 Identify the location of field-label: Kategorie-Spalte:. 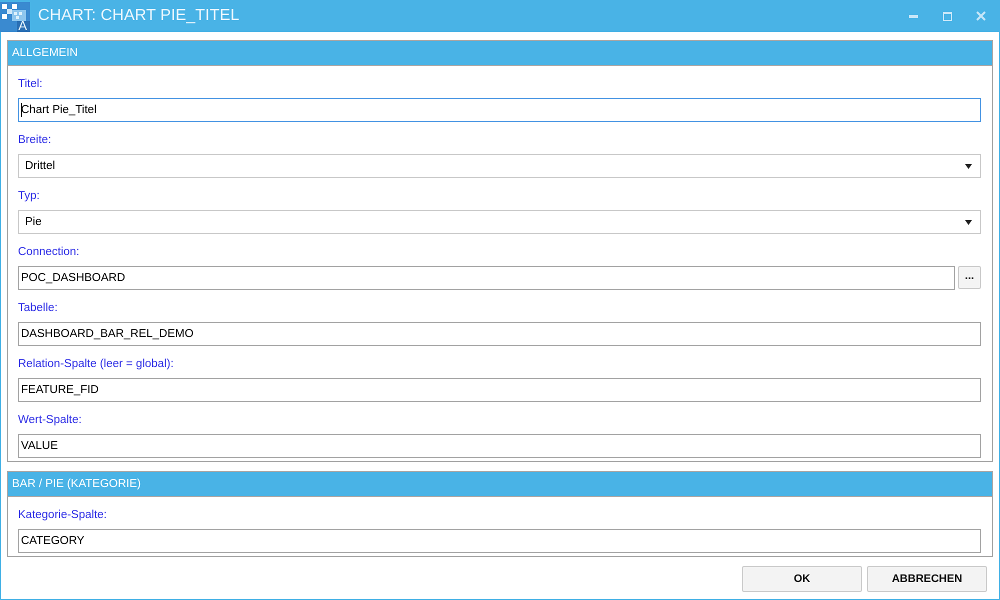
(62, 515).